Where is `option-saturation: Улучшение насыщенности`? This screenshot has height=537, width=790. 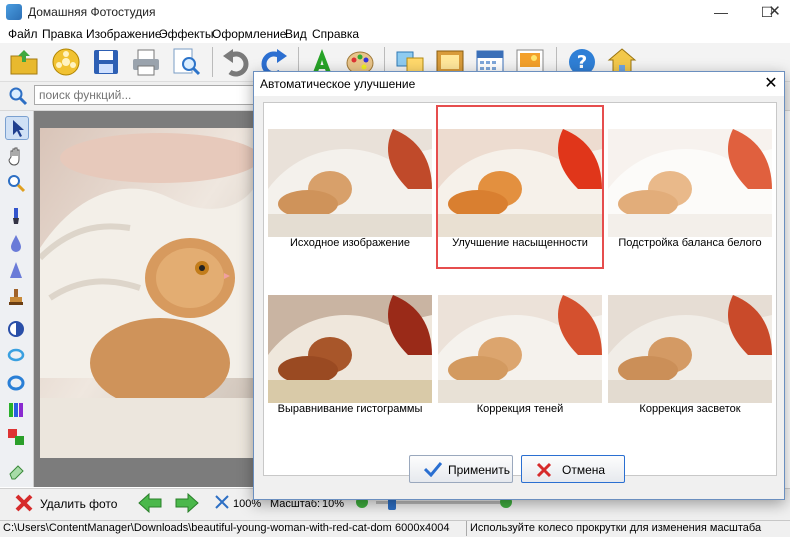 option-saturation: Улучшение насыщенности is located at coordinates (520, 187).